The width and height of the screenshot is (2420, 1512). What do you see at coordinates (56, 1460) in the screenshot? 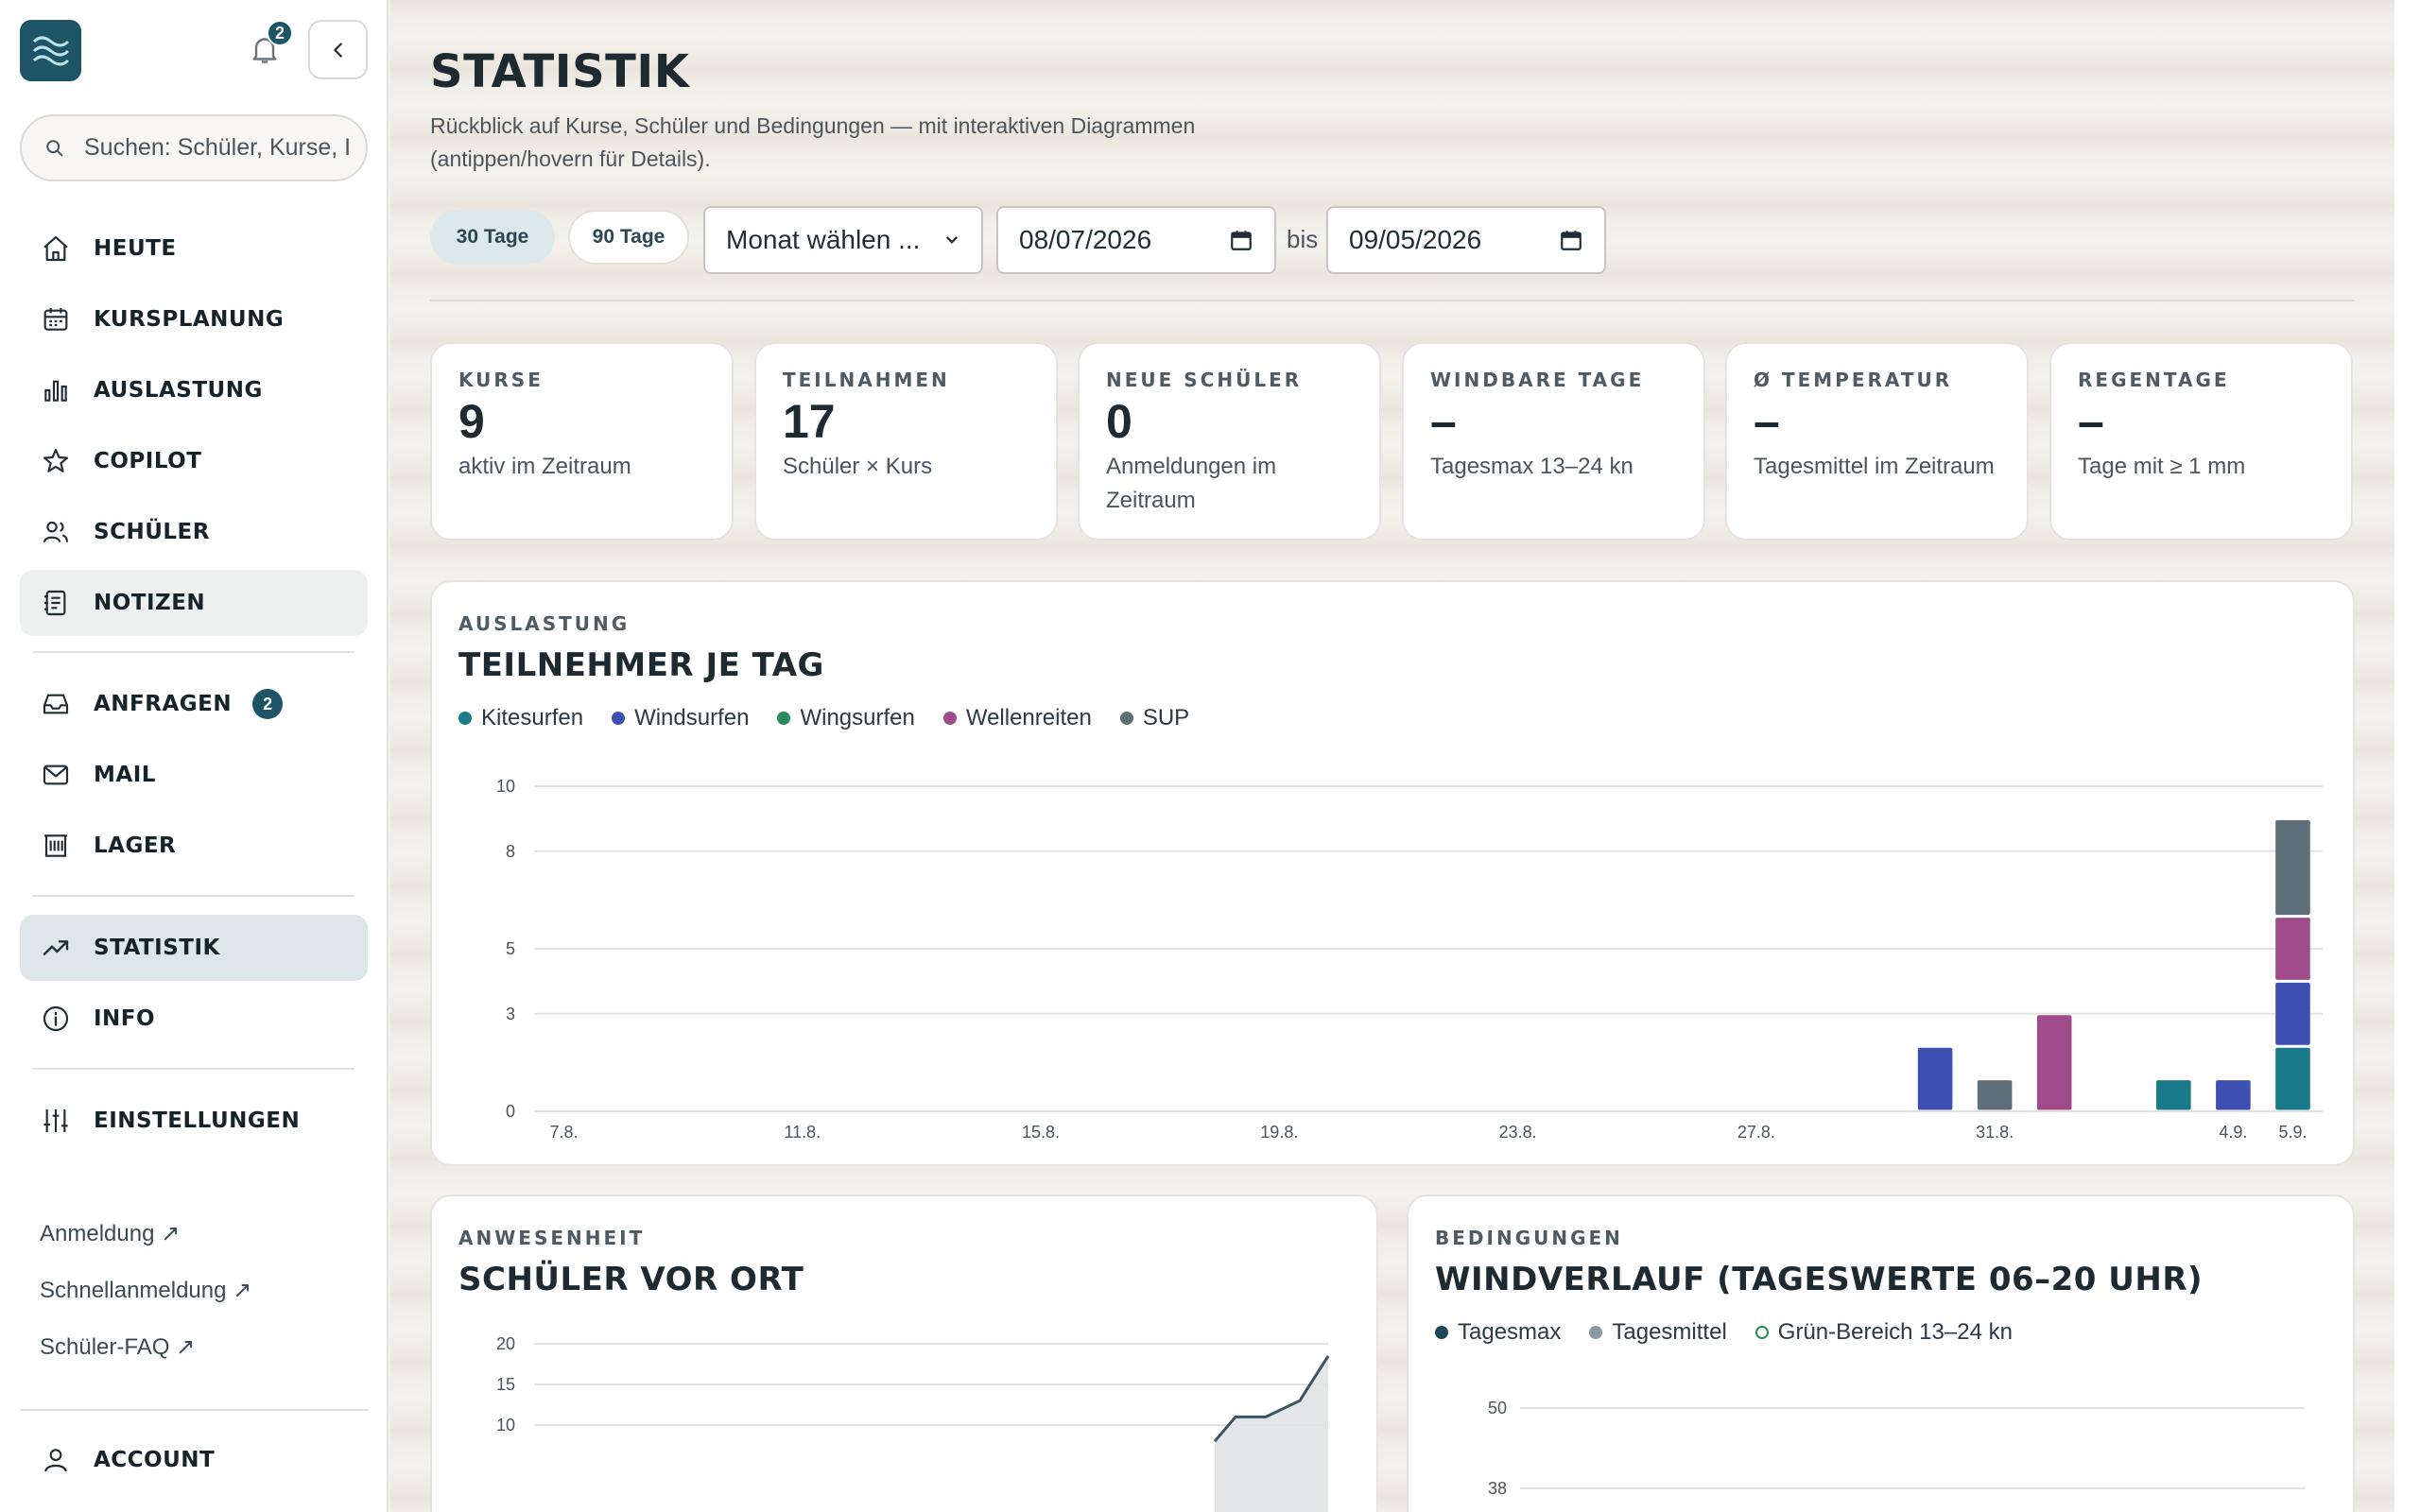
I see `user-icon` at bounding box center [56, 1460].